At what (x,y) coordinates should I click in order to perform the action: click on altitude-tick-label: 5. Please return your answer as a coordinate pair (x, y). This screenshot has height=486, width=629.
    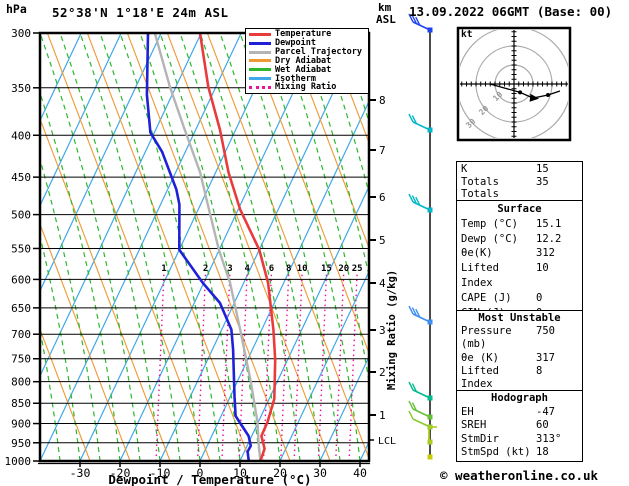
    Looking at the image, I should click on (382, 240).